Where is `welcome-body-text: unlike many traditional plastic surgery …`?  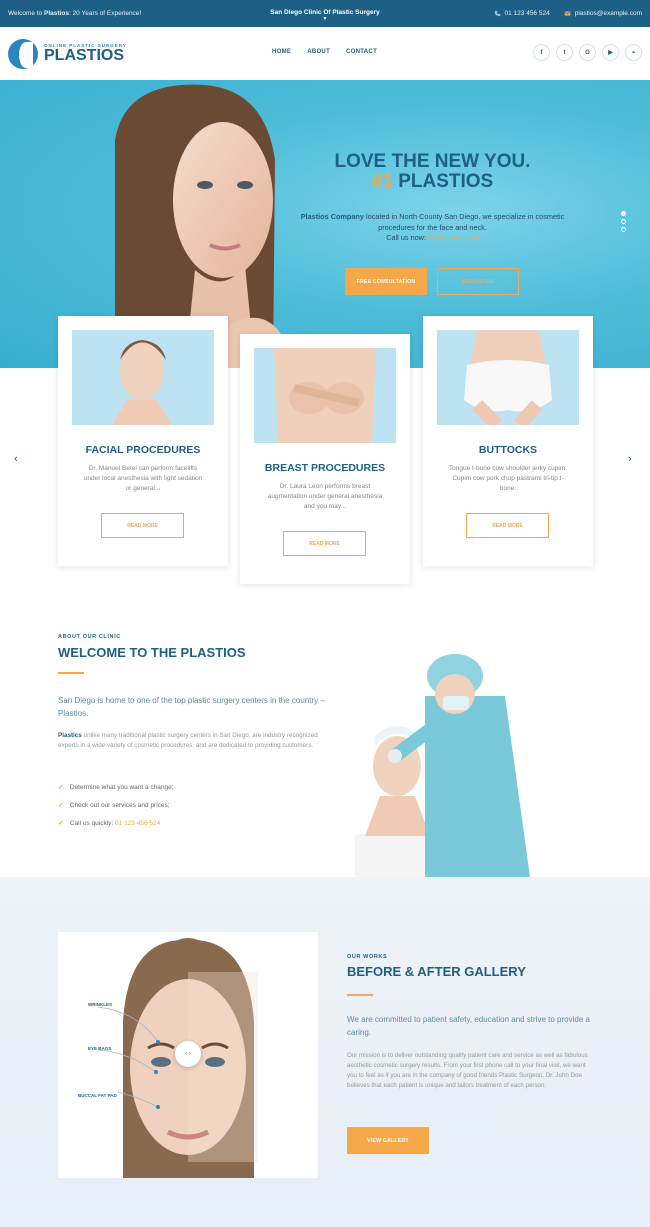
welcome-body-text: unlike many traditional plastic surgery … is located at coordinates (188, 740).